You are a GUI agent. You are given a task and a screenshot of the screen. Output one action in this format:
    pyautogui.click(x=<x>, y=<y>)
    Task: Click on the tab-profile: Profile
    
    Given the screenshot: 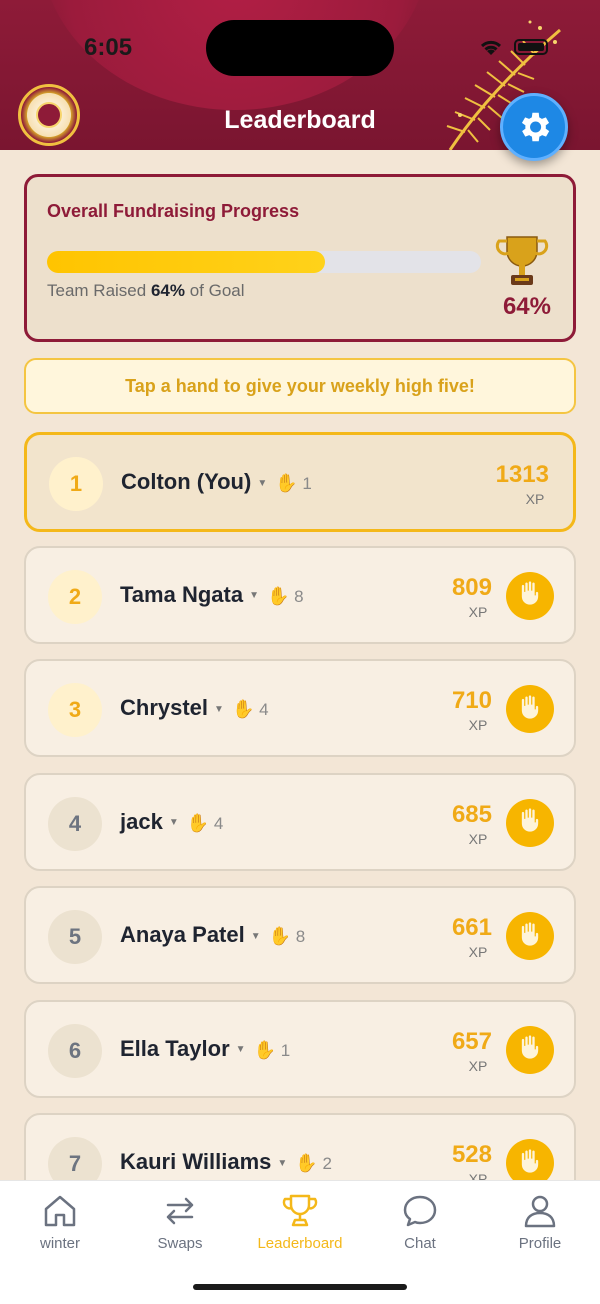 What is the action you would take?
    pyautogui.click(x=540, y=1221)
    